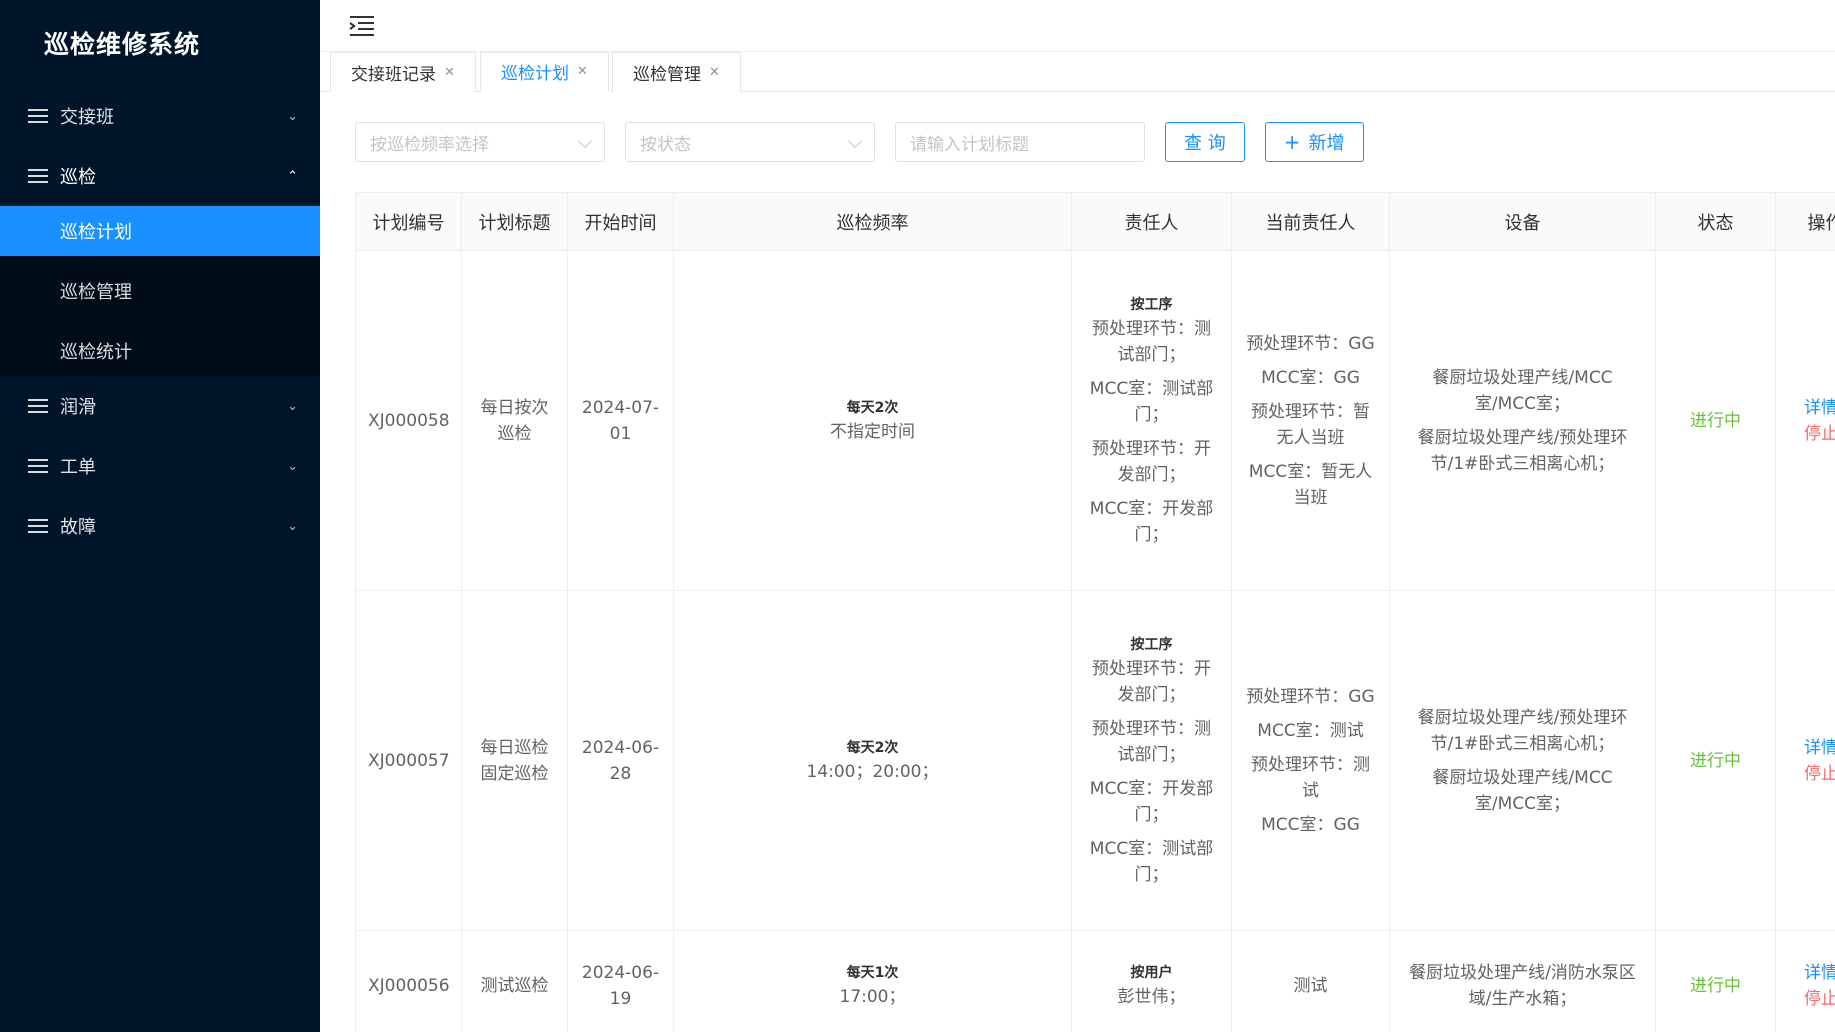 The image size is (1835, 1032). I want to click on column-header: 巡检频率, so click(872, 221).